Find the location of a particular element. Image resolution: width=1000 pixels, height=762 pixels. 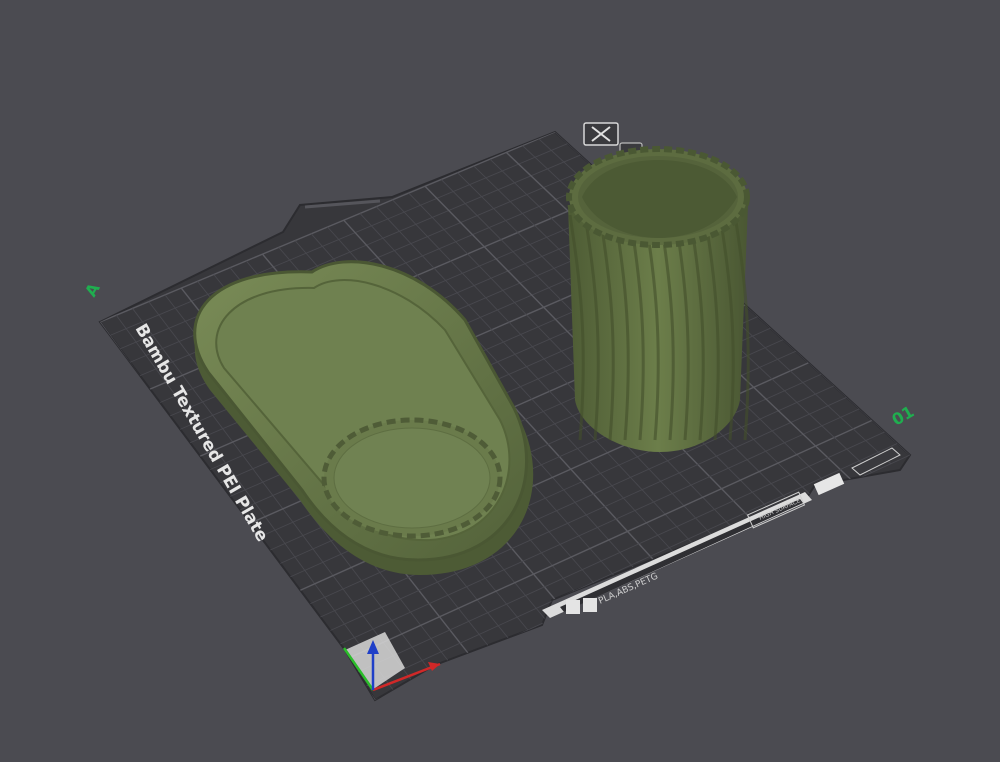

plate-corner-label-a: A is located at coordinates (92, 289).